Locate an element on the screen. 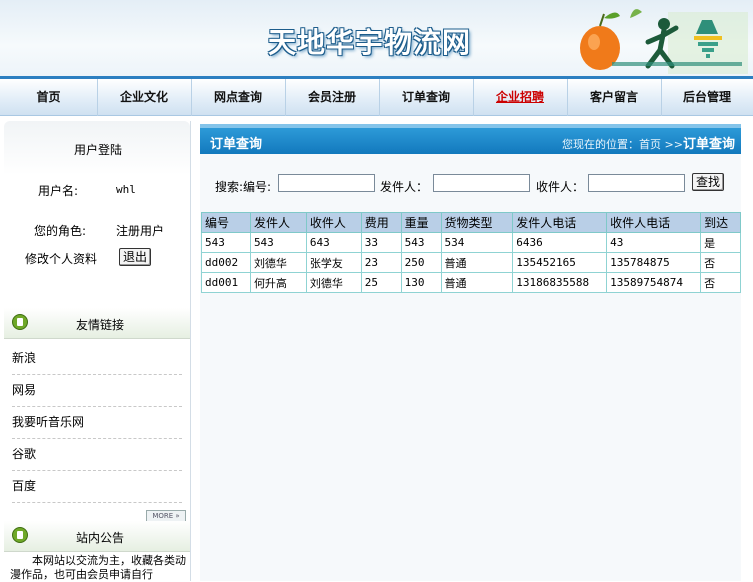 This screenshot has width=753, height=582. cell-order-no: dd001 is located at coordinates (226, 282).